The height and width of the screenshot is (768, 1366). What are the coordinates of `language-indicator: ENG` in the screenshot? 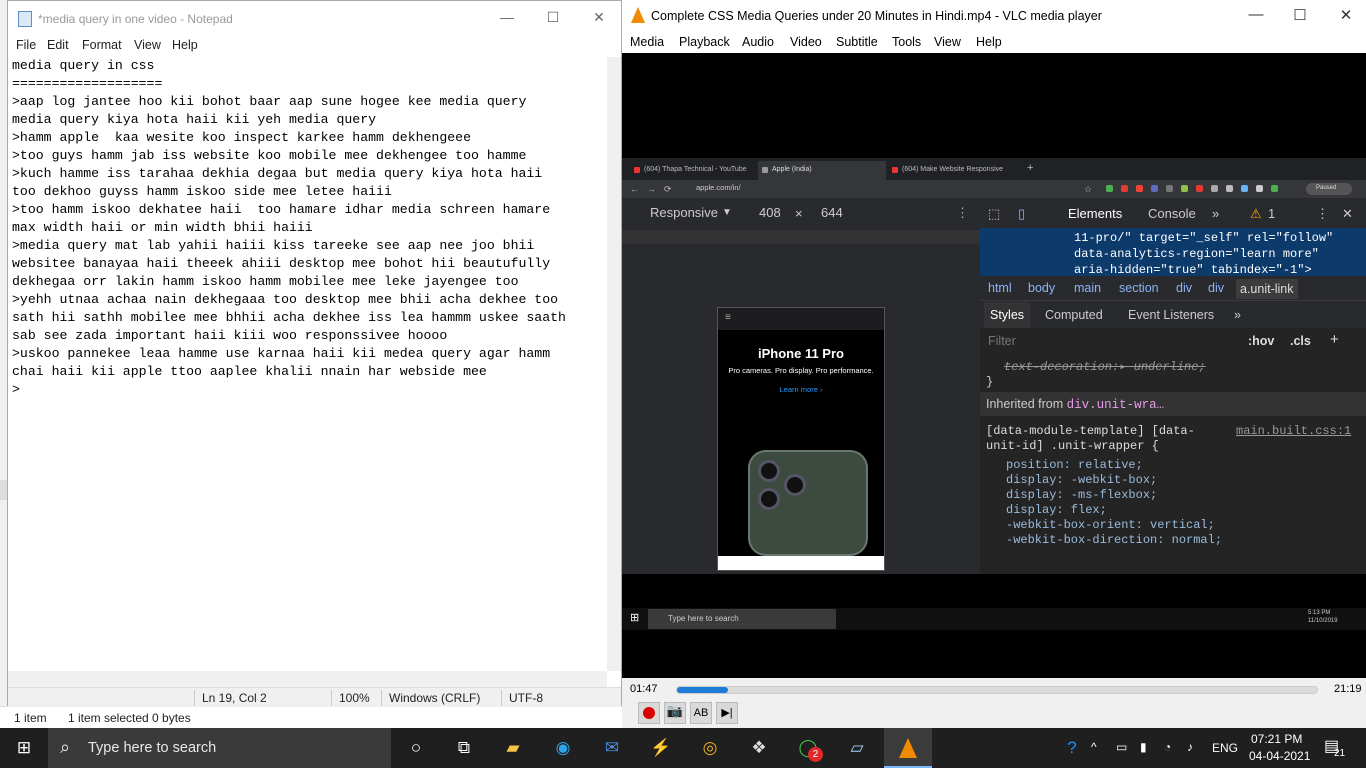 It's located at (1225, 748).